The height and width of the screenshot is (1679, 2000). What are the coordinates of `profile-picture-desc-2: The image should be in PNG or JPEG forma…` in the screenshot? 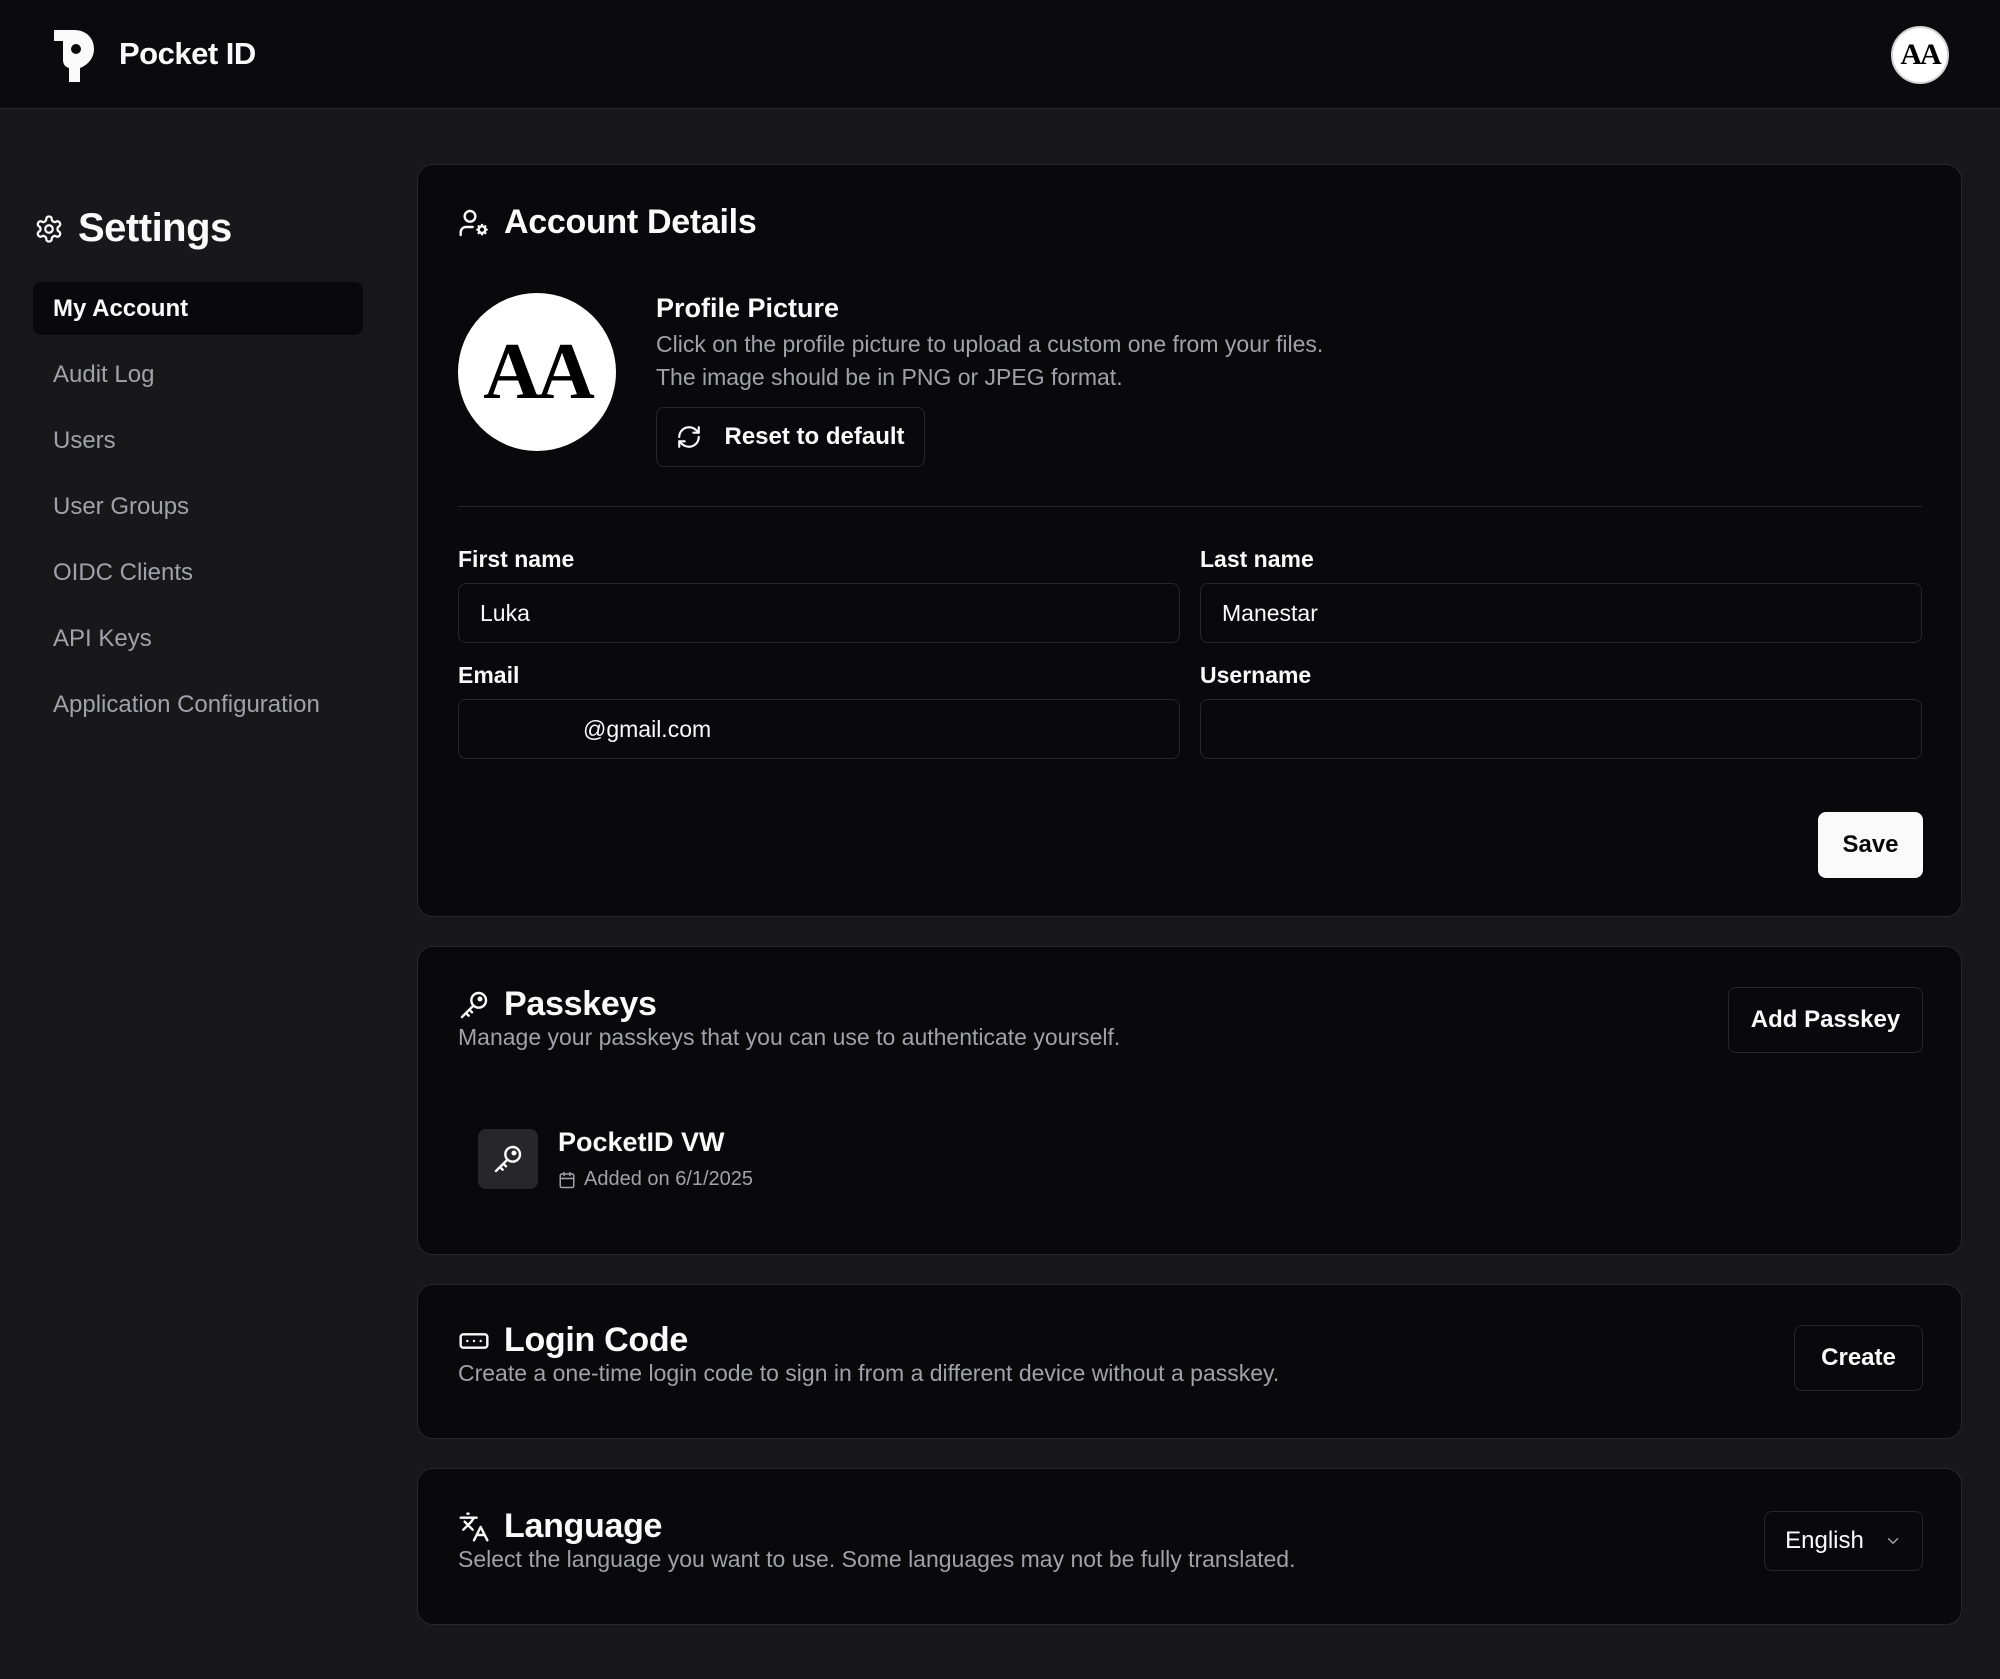 It's located at (889, 377).